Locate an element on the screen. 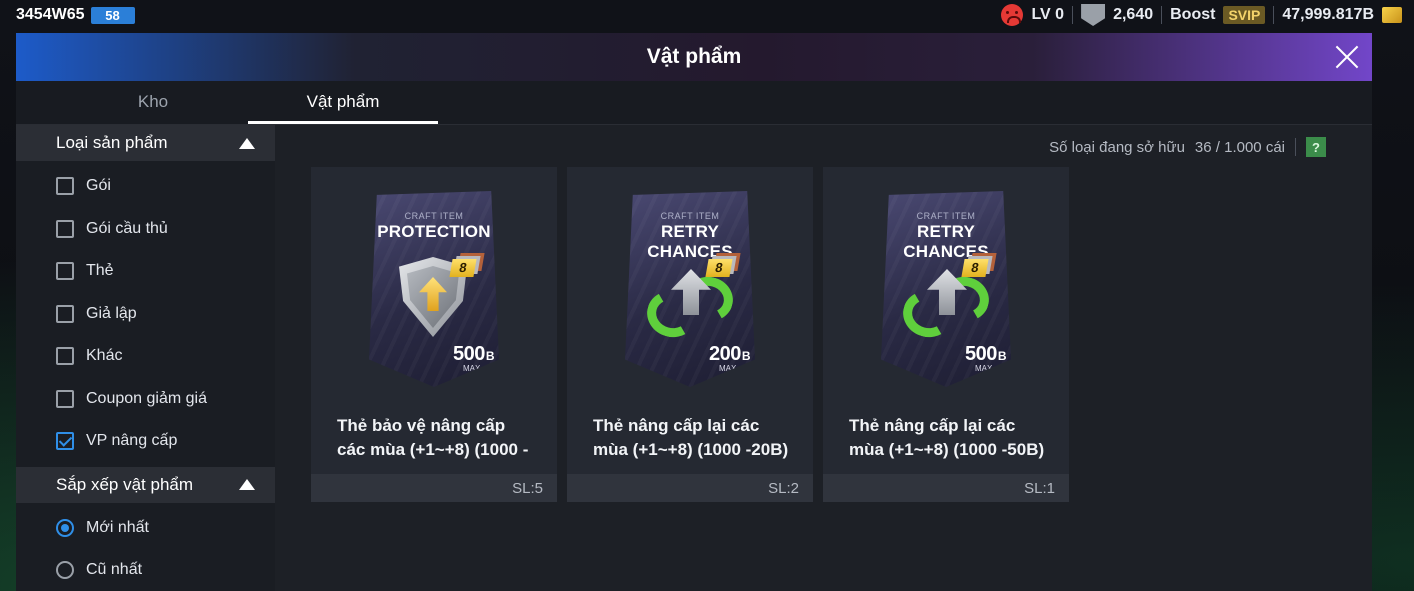  sort-header: Sắp xếp vật phẩm is located at coordinates (145, 484).